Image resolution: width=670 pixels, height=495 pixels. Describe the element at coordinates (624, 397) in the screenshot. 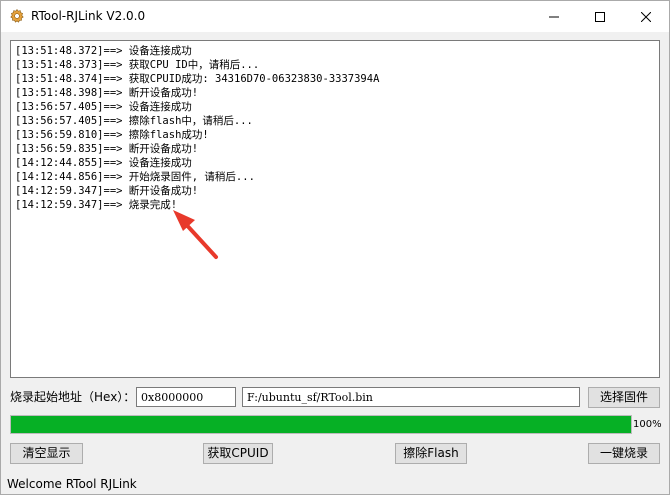

I see `select-firmware-button: 选择固件` at that location.